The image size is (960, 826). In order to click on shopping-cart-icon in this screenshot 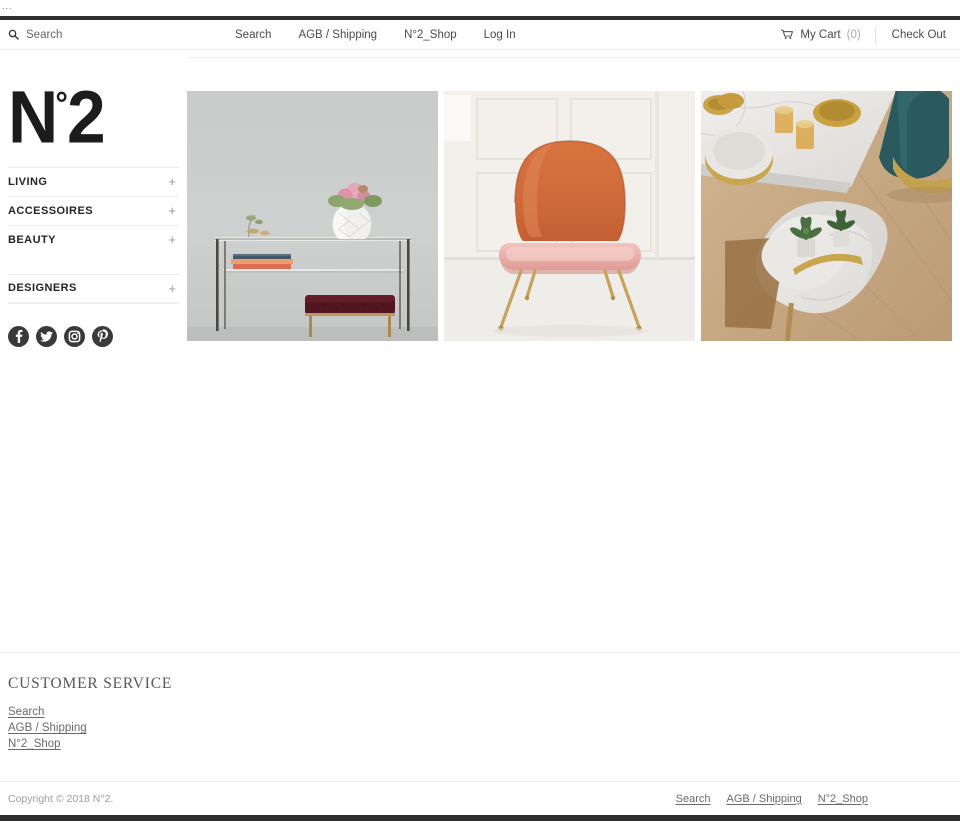, I will do `click(787, 34)`.